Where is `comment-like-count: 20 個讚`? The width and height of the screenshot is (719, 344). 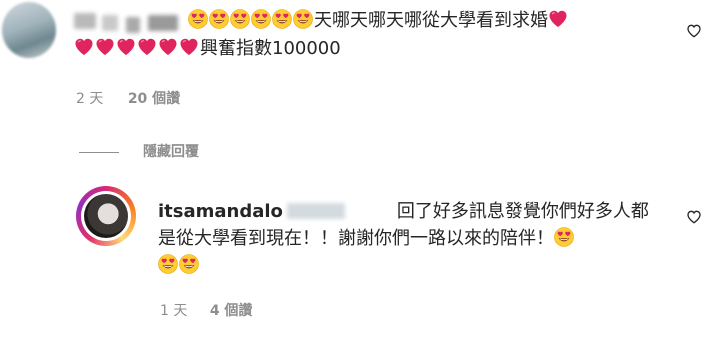
comment-like-count: 20 個讚 is located at coordinates (154, 99).